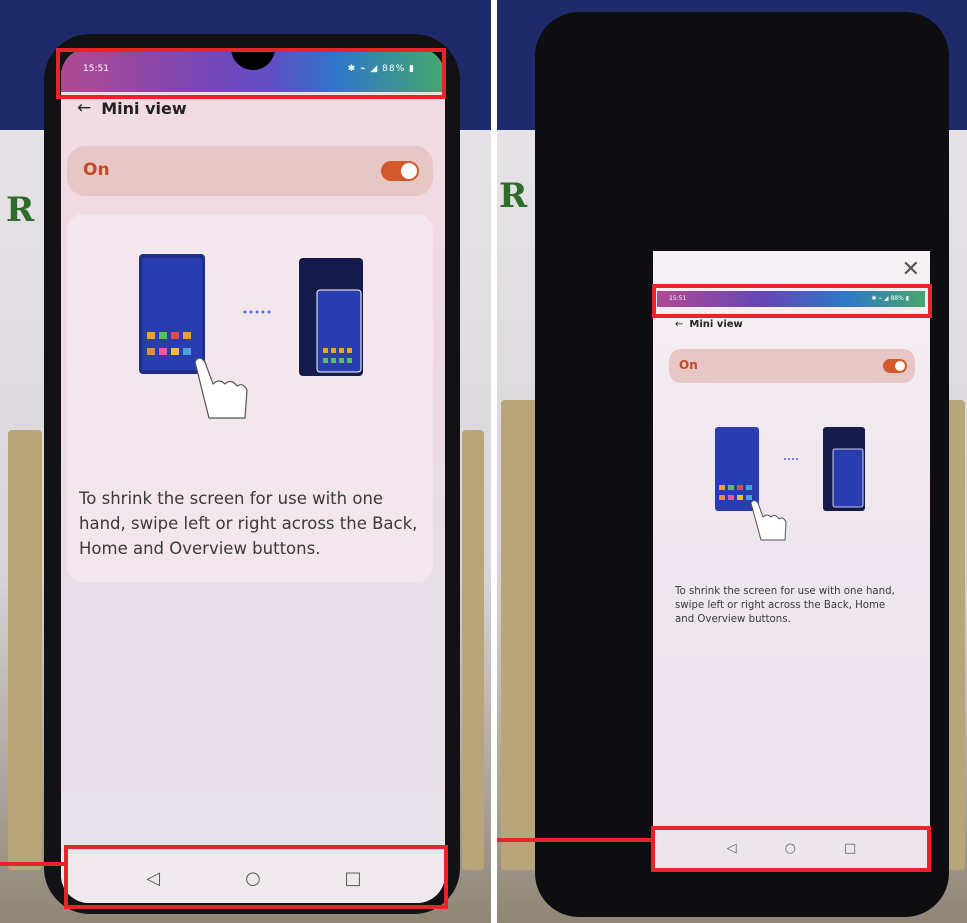  I want to click on mini-hand-swipe-illustration, so click(790, 484).